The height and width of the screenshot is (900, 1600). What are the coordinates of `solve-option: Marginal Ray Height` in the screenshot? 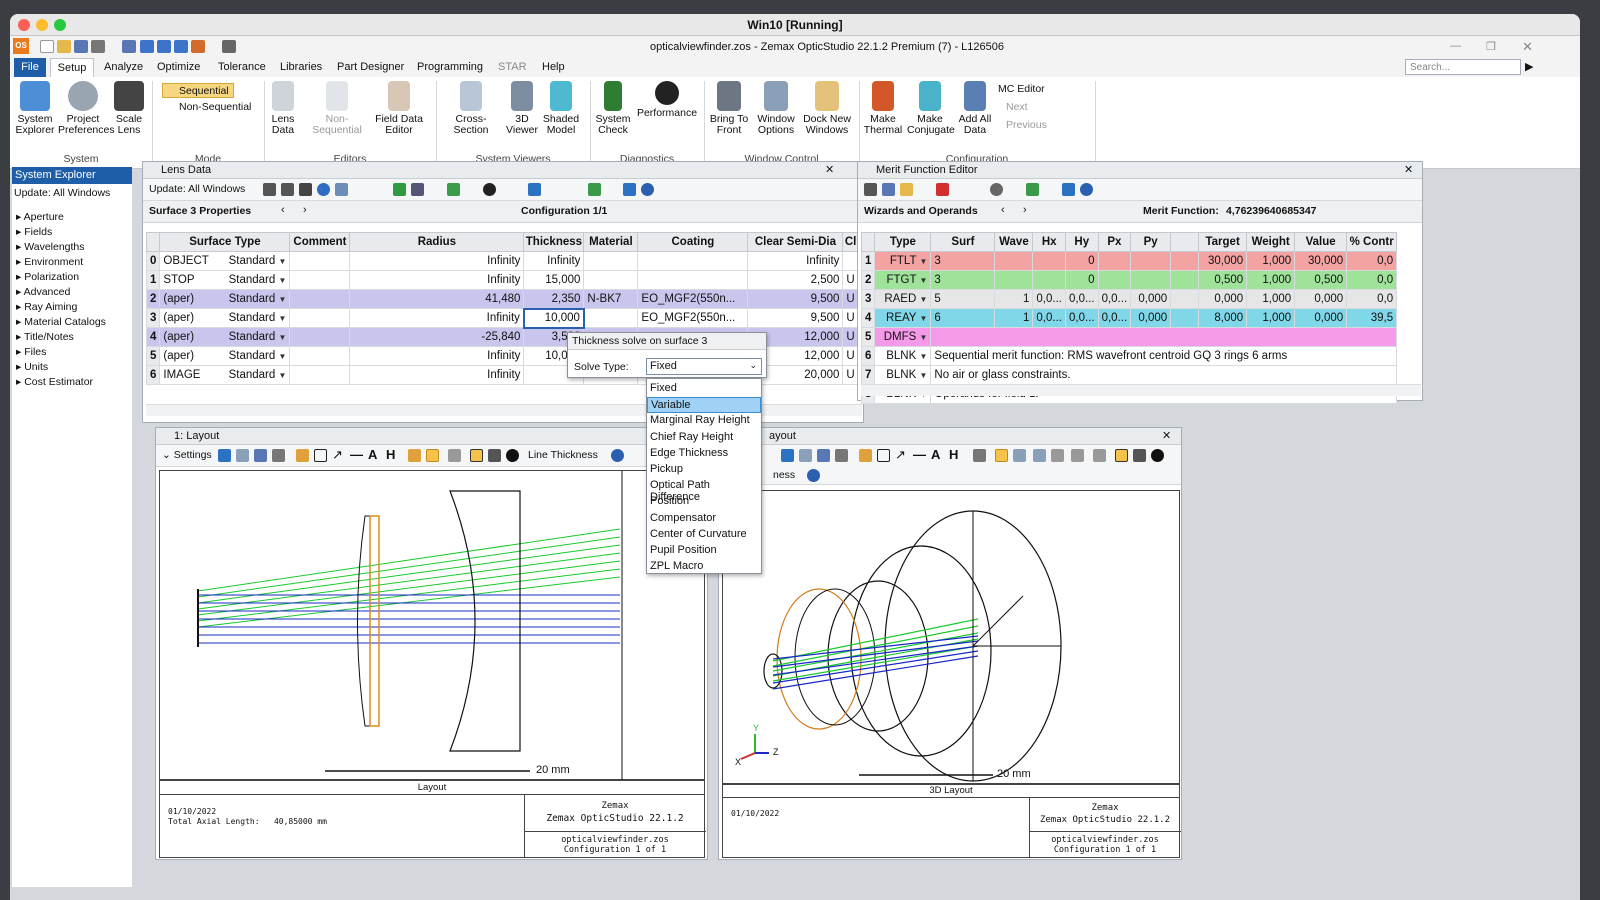 It's located at (704, 421).